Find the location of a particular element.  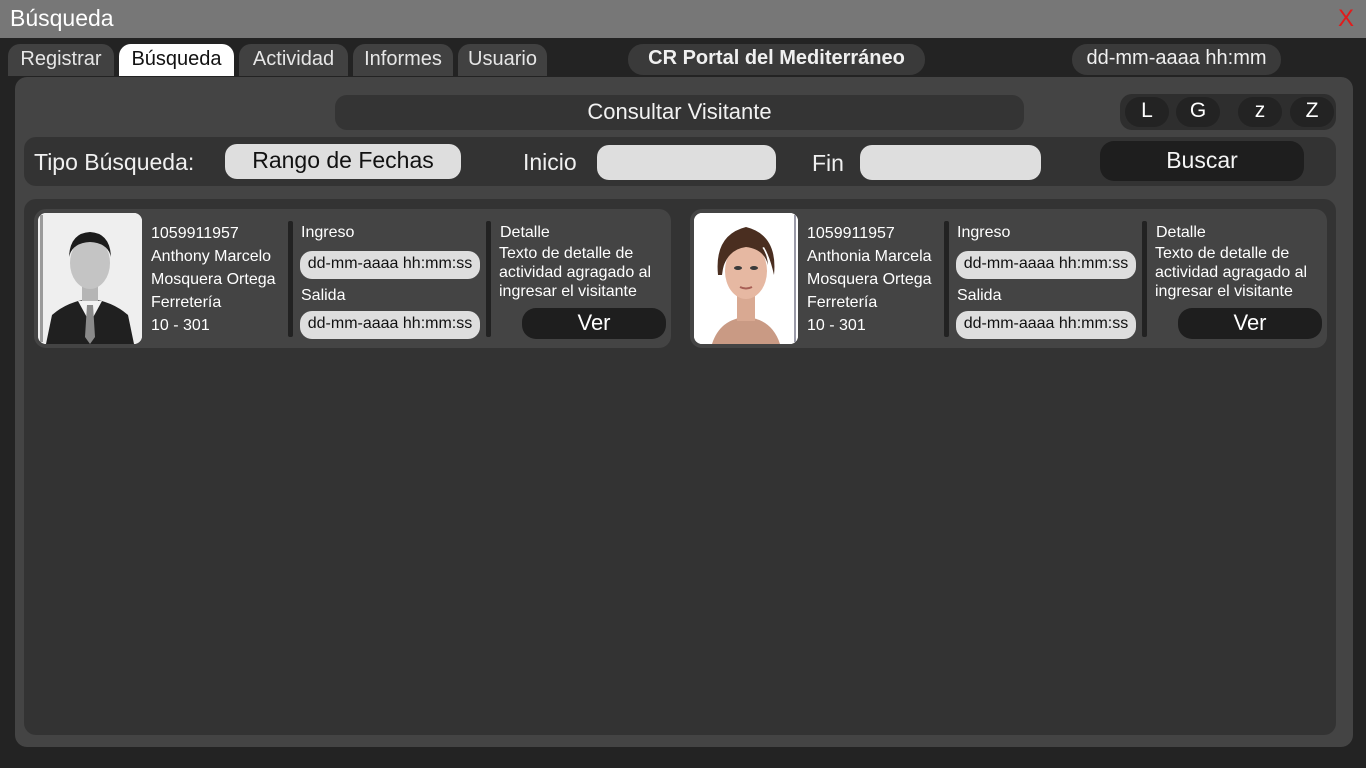

visitor-first-name: Anthony Marcelo is located at coordinates (211, 256).